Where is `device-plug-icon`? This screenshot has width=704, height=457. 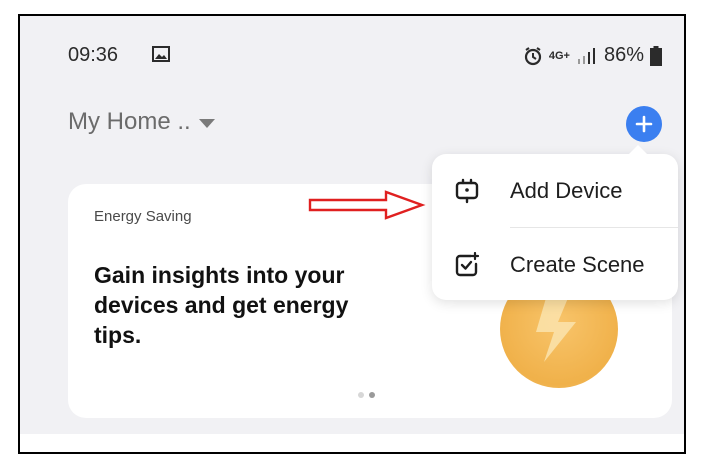
device-plug-icon is located at coordinates (467, 190).